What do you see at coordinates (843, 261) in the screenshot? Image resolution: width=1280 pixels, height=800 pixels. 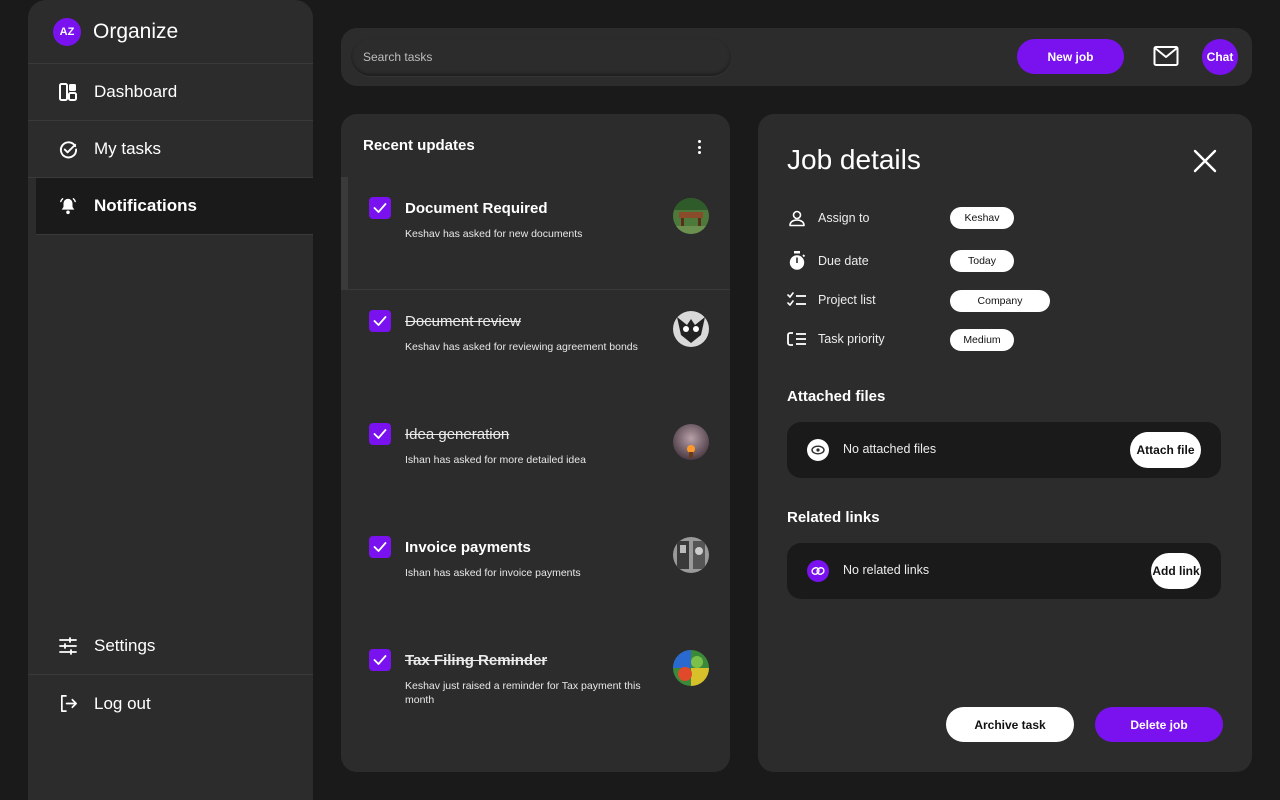 I see `field-label: Due date` at bounding box center [843, 261].